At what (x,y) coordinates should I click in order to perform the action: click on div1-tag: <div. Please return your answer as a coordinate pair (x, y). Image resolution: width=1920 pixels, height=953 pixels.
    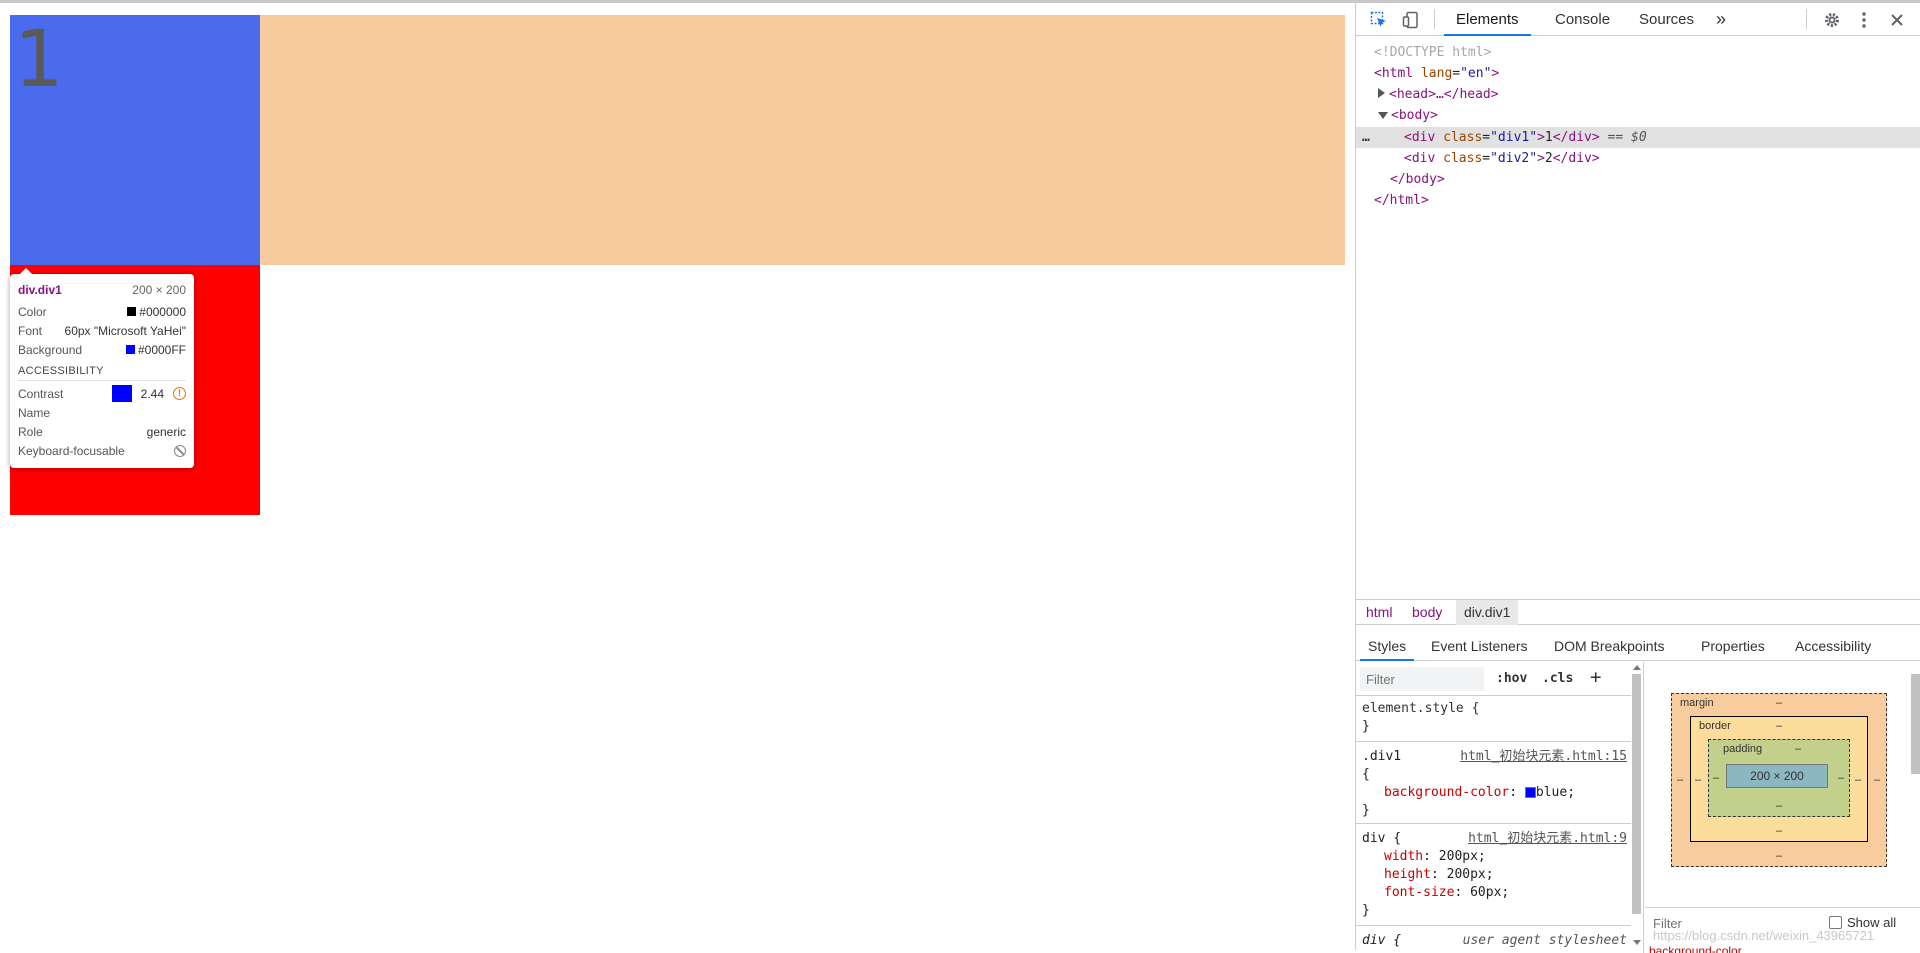
    Looking at the image, I should click on (1420, 137).